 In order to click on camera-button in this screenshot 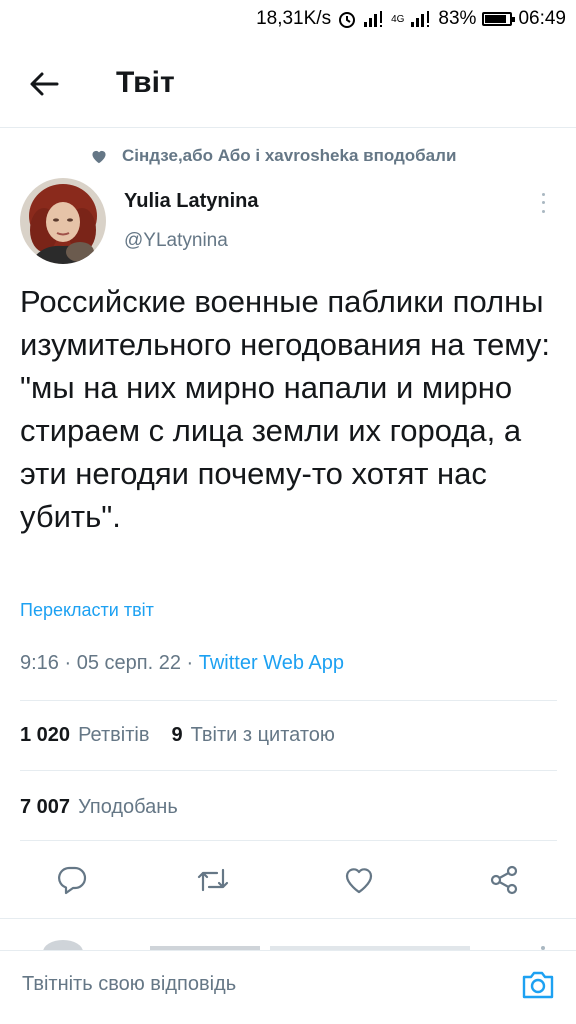, I will do `click(538, 985)`.